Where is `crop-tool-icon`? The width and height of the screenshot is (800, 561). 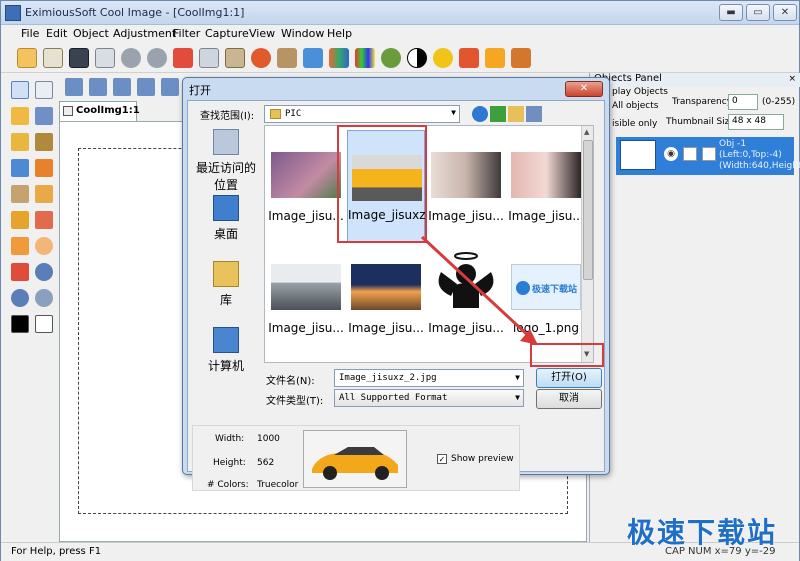
crop-tool-icon is located at coordinates (44, 142).